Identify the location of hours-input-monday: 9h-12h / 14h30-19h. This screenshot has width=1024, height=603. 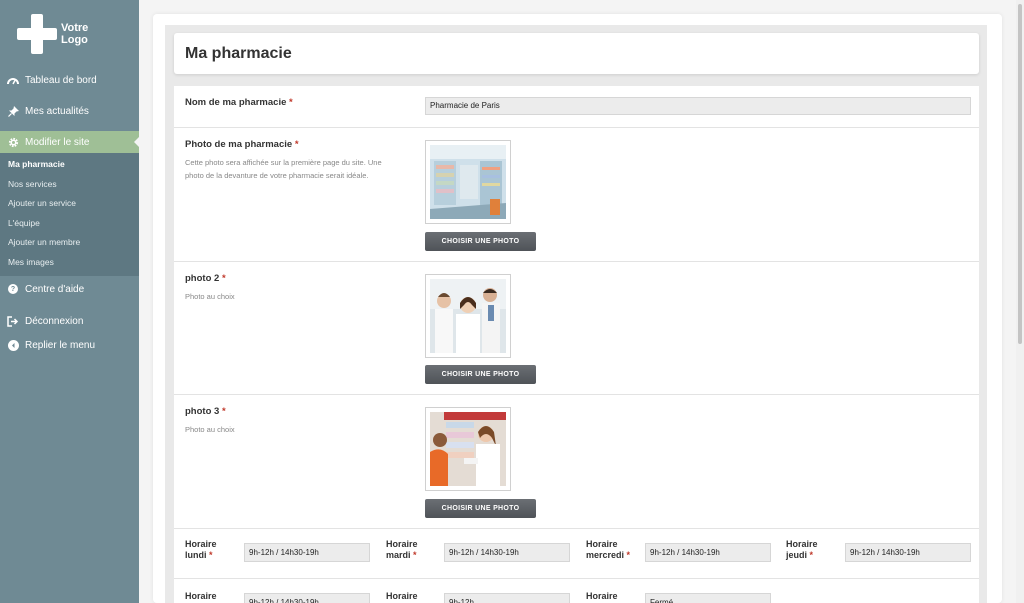
(307, 552).